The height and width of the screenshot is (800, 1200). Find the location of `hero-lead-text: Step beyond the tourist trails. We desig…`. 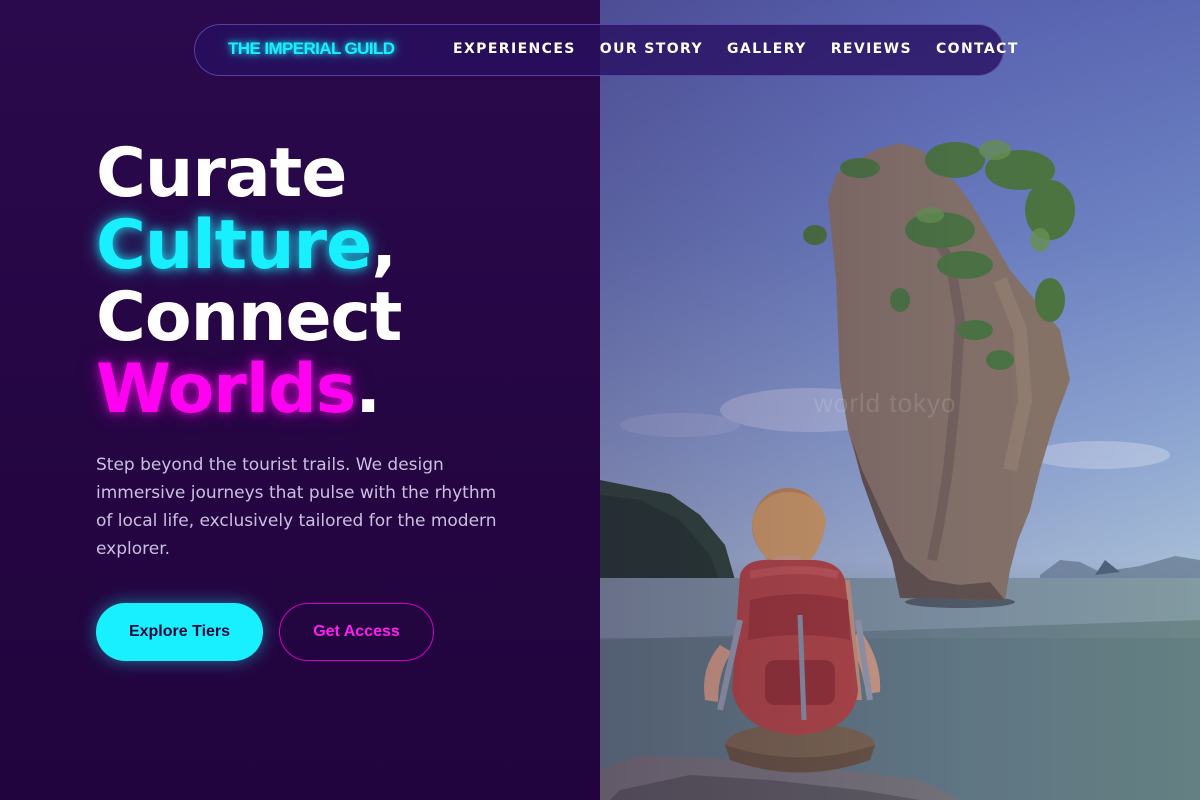

hero-lead-text: Step beyond the tourist trails. We desig… is located at coordinates (296, 507).